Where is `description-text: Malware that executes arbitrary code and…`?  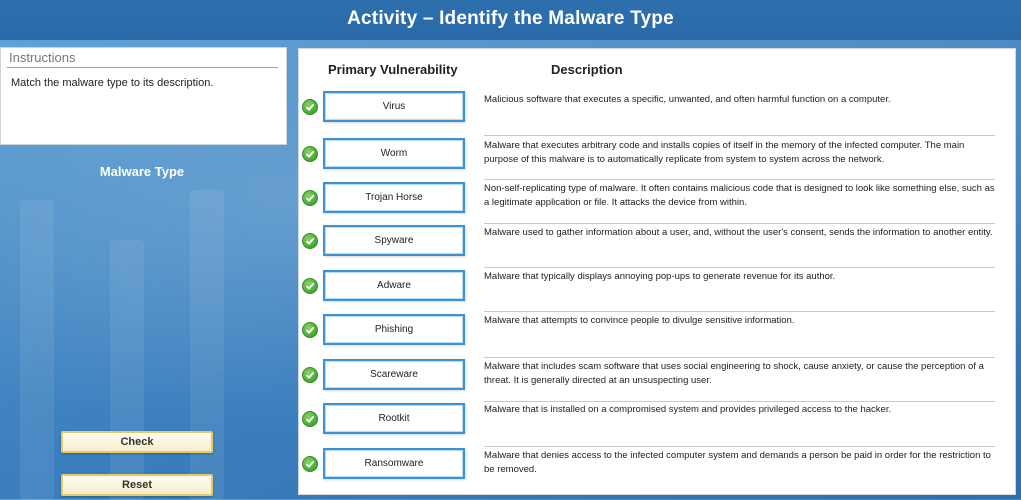 description-text: Malware that executes arbitrary code and… is located at coordinates (724, 152).